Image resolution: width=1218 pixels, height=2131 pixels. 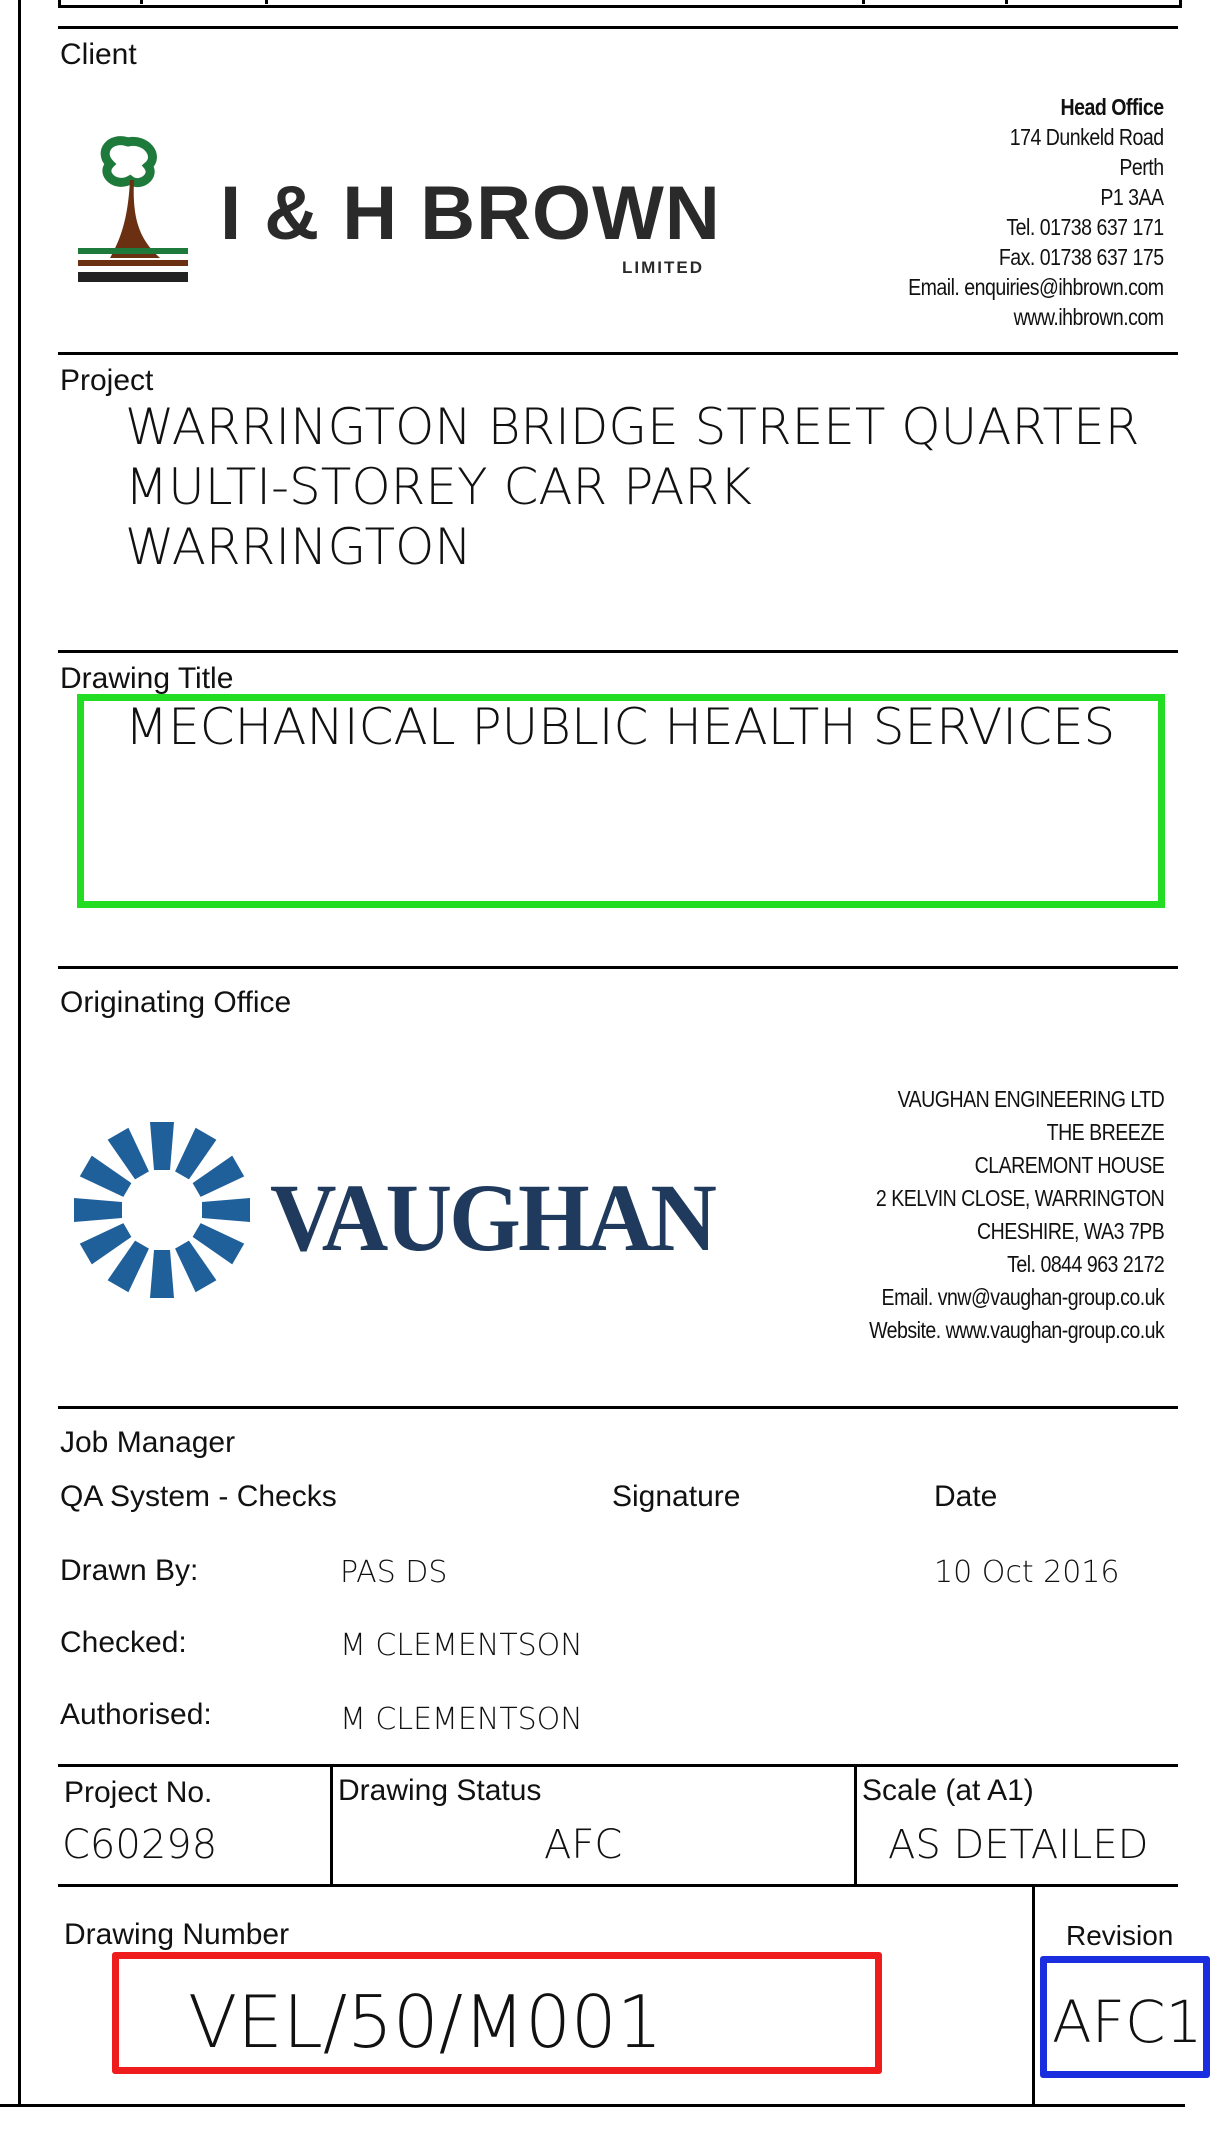 What do you see at coordinates (618, 1885) in the screenshot?
I see `divider-info` at bounding box center [618, 1885].